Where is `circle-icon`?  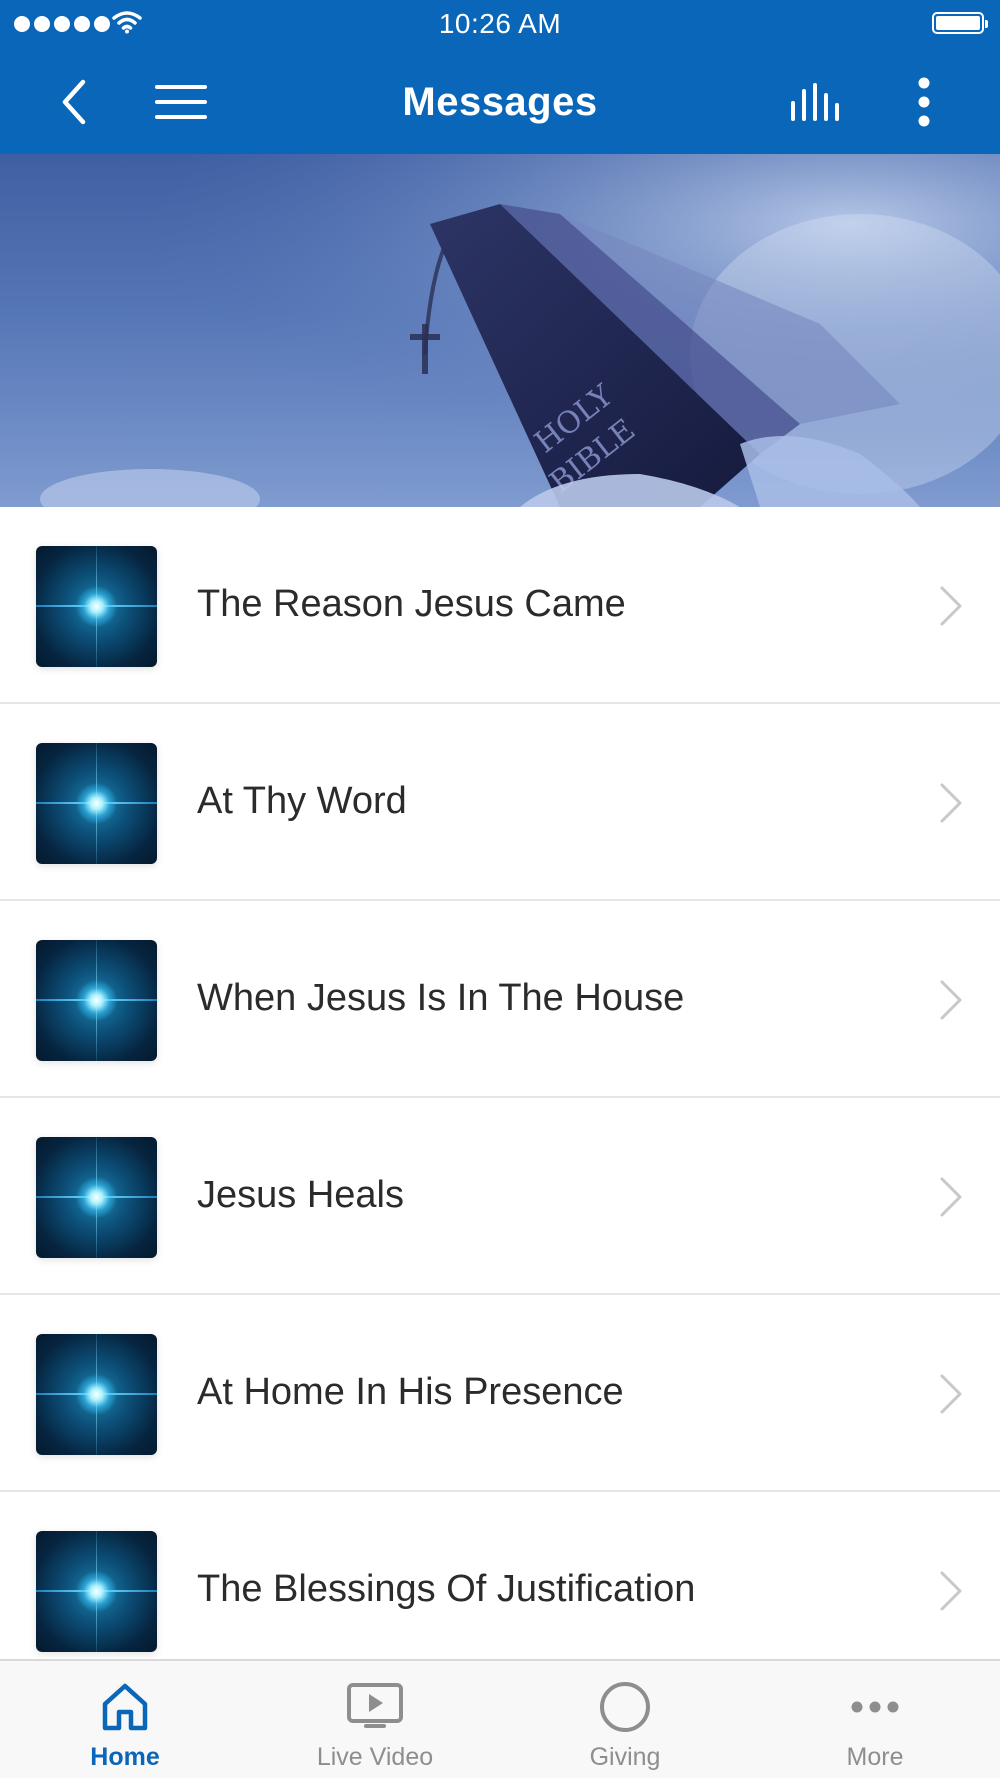 circle-icon is located at coordinates (625, 1707).